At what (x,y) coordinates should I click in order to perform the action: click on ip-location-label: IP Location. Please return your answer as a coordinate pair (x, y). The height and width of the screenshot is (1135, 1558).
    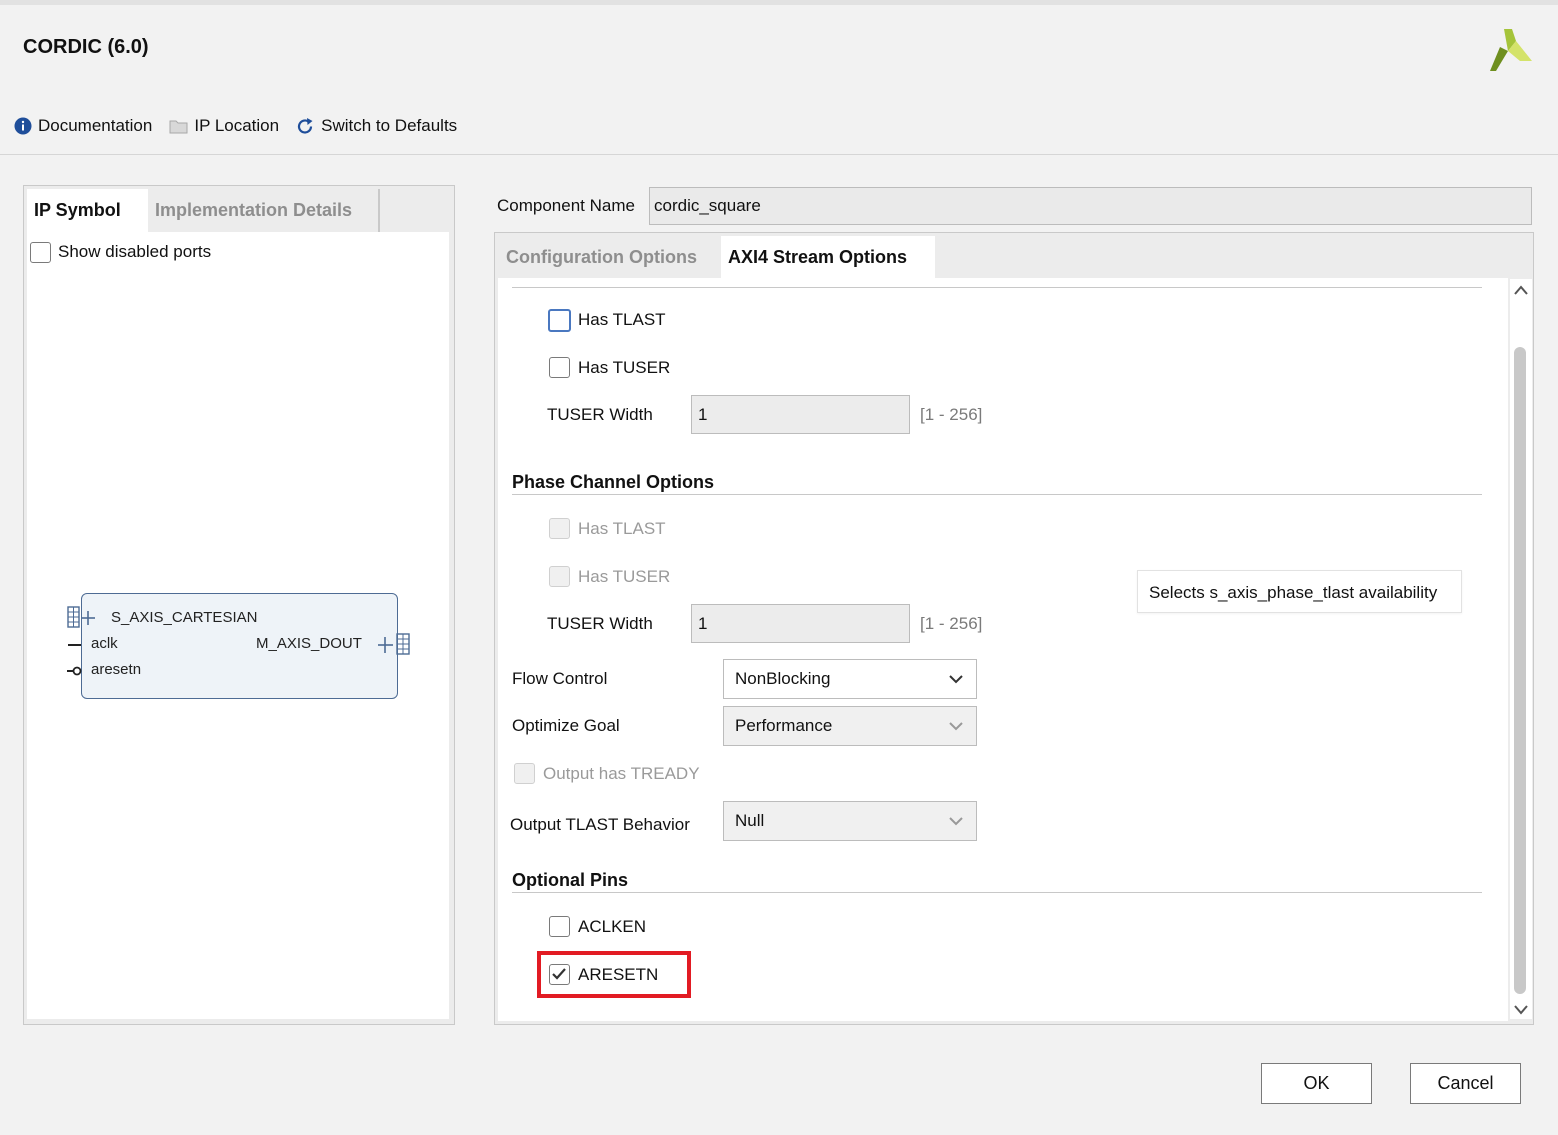
    Looking at the image, I should click on (237, 125).